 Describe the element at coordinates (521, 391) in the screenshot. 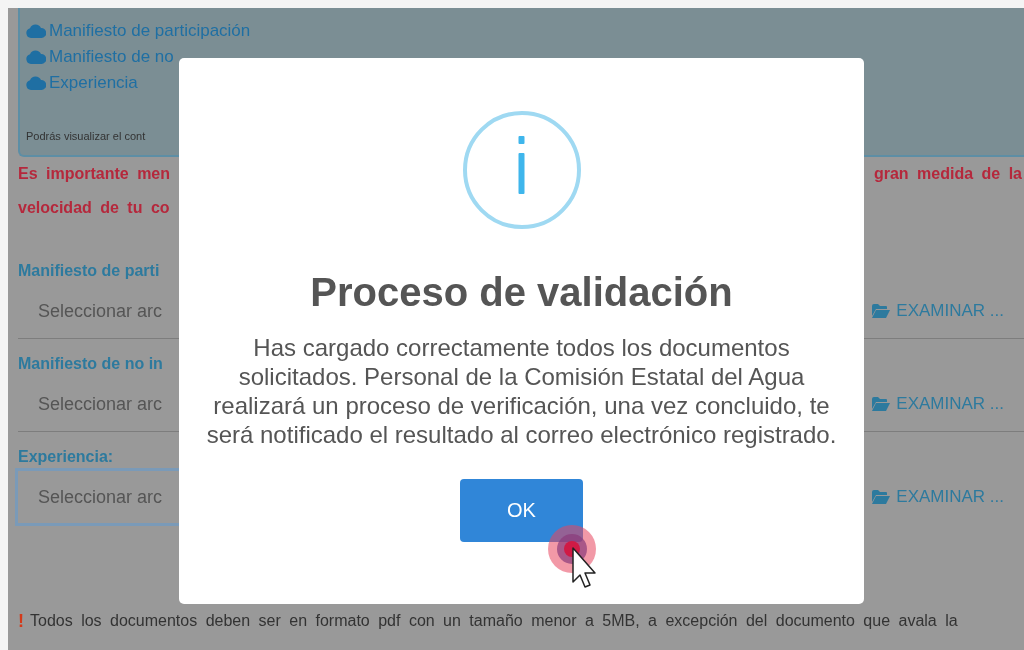

I see `dialog-message: Has cargado correctamente todos los documentos solicitados. Personal de la Comisión Estatal del Agua realizará un proceso de verificación, una vez concluido, te será notificado el resultado al correo electrónico registrado.` at that location.